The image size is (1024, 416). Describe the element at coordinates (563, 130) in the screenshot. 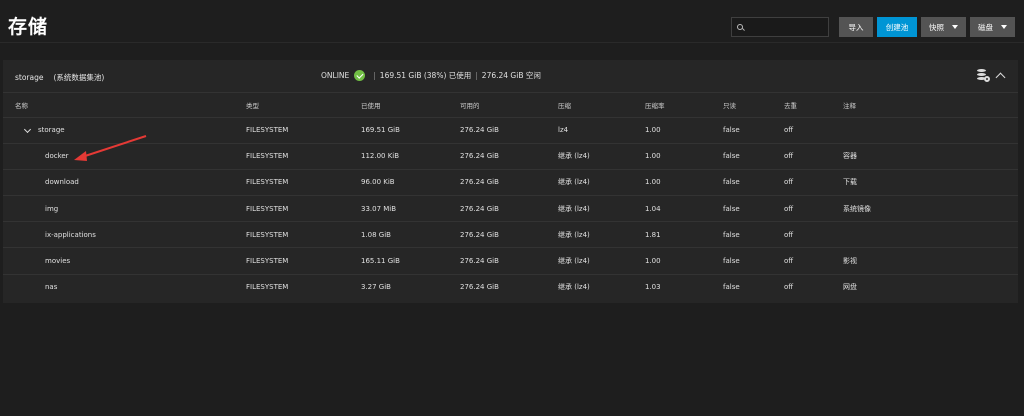

I see `dataset-compression: lz4` at that location.